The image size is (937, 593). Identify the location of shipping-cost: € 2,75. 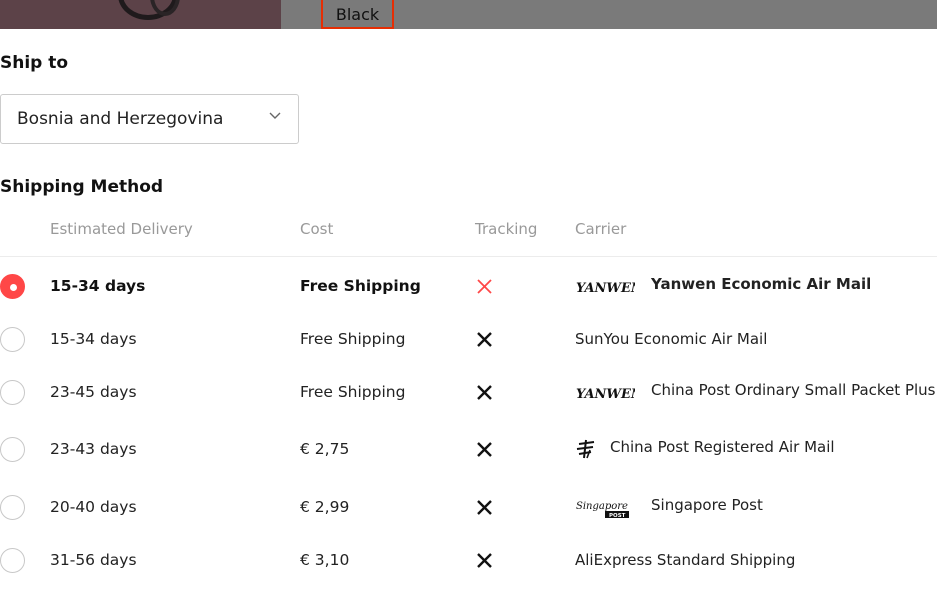
(325, 449).